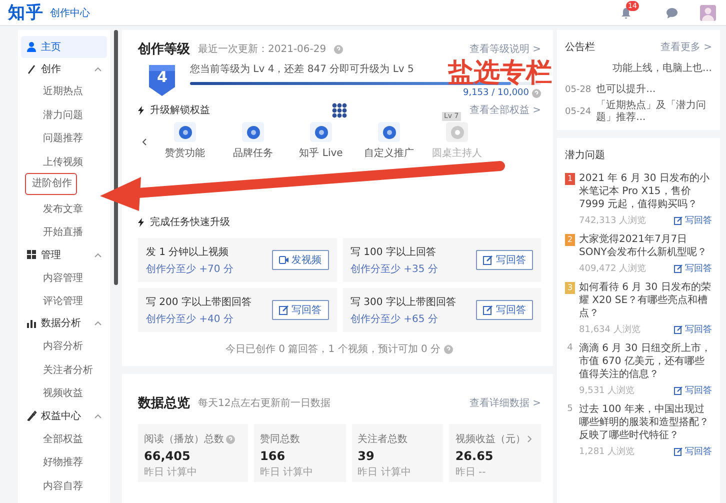 This screenshot has width=726, height=503. I want to click on rank-badge: 2, so click(570, 240).